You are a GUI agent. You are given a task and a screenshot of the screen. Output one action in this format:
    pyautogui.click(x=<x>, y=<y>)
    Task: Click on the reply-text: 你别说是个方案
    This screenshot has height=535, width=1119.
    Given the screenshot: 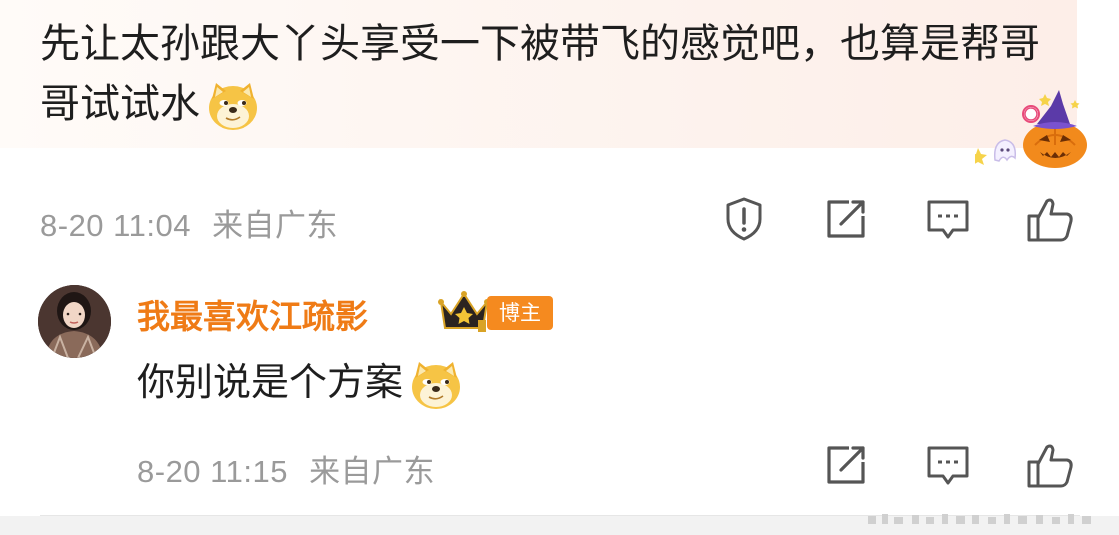 What is the action you would take?
    pyautogui.click(x=270, y=382)
    